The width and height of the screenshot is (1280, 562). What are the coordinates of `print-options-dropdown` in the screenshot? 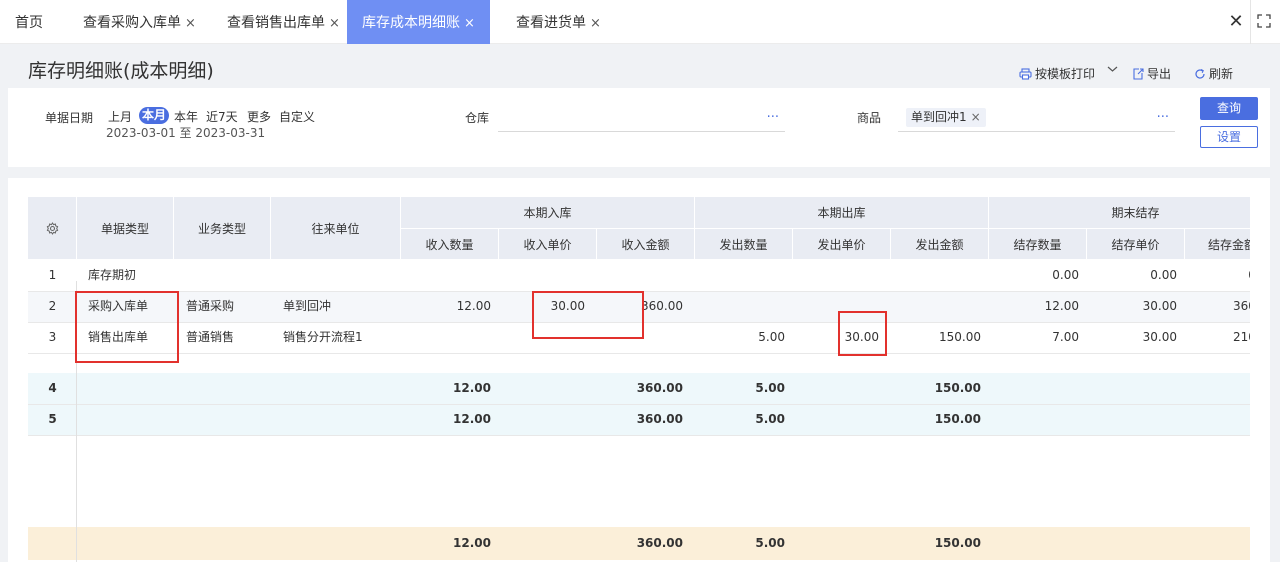 It's located at (1114, 69).